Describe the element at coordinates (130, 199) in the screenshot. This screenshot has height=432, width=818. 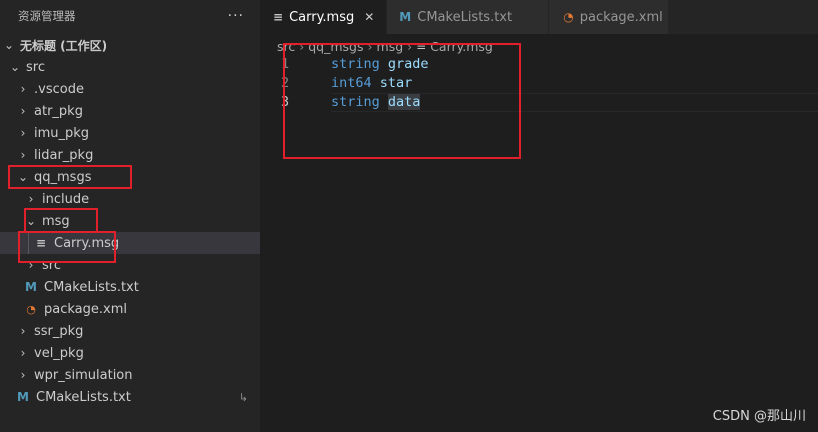
I see `tree-folder-include: › include` at that location.